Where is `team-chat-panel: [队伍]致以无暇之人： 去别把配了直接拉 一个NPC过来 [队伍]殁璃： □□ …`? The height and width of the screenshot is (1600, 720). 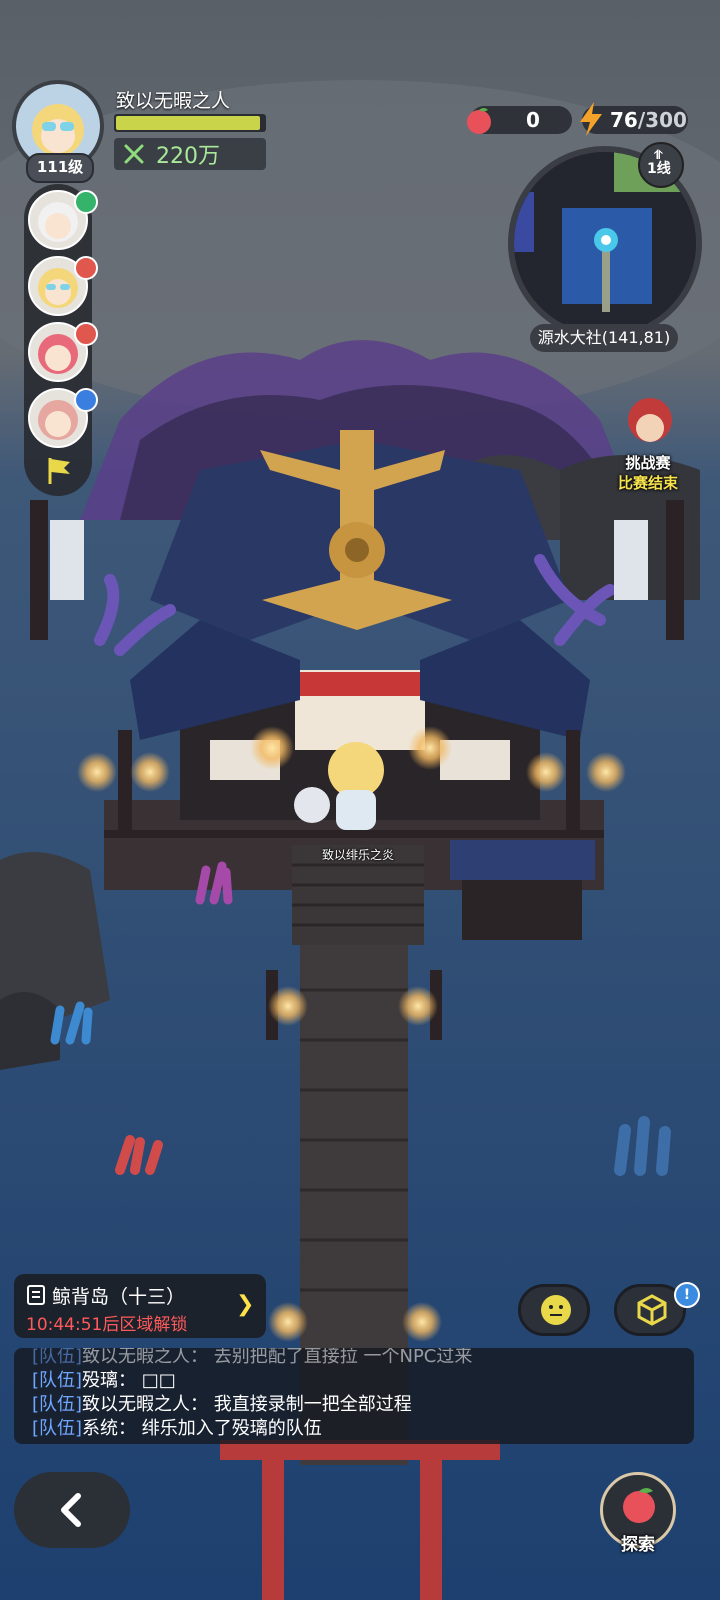 team-chat-panel: [队伍]致以无暇之人： 去别把配了直接拉 一个NPC过来 [队伍]殁璃： □□ … is located at coordinates (354, 1396).